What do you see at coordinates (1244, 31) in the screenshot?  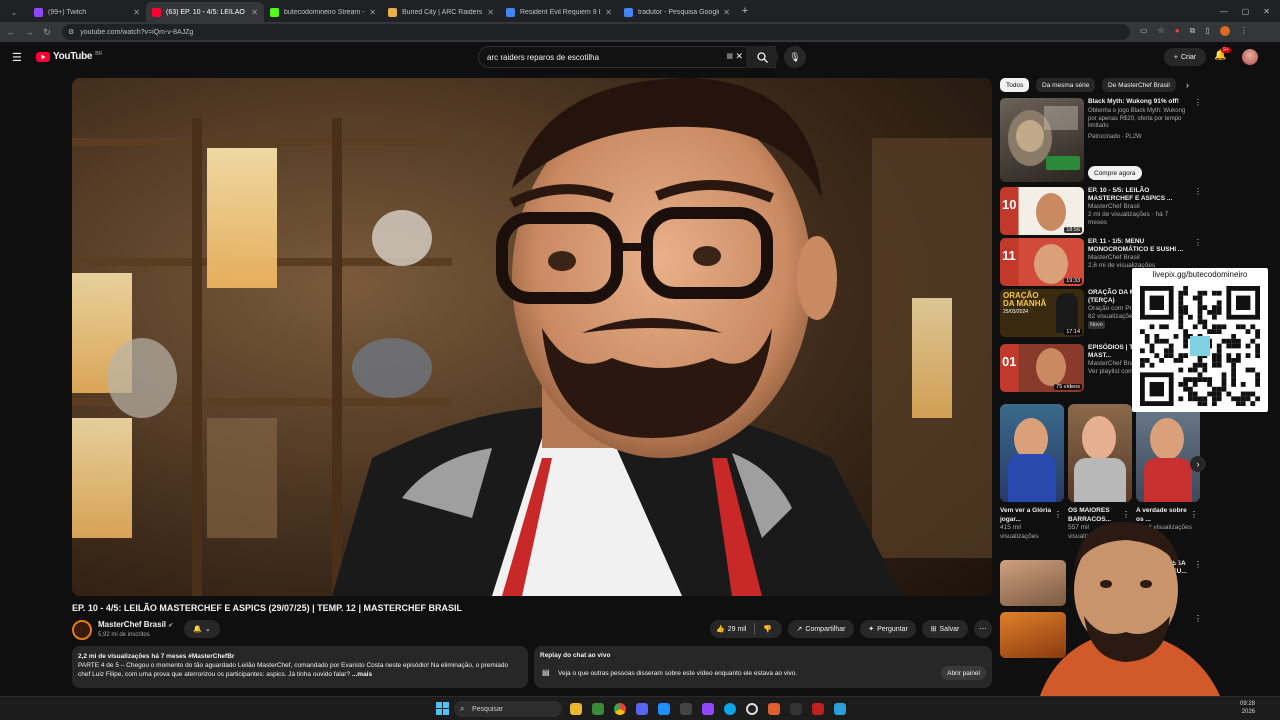 I see `browser-menu-icon: ⋮` at bounding box center [1244, 31].